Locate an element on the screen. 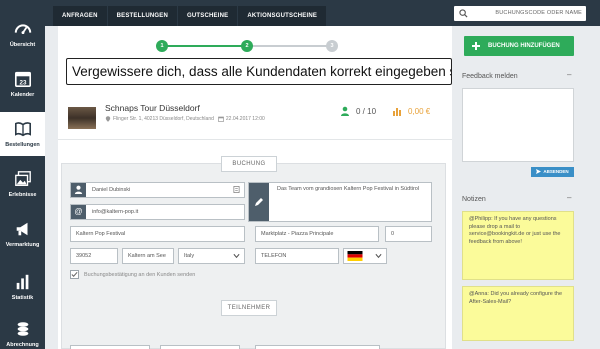  tab-bestellungen: BESTELLUNGEN is located at coordinates (142, 16).